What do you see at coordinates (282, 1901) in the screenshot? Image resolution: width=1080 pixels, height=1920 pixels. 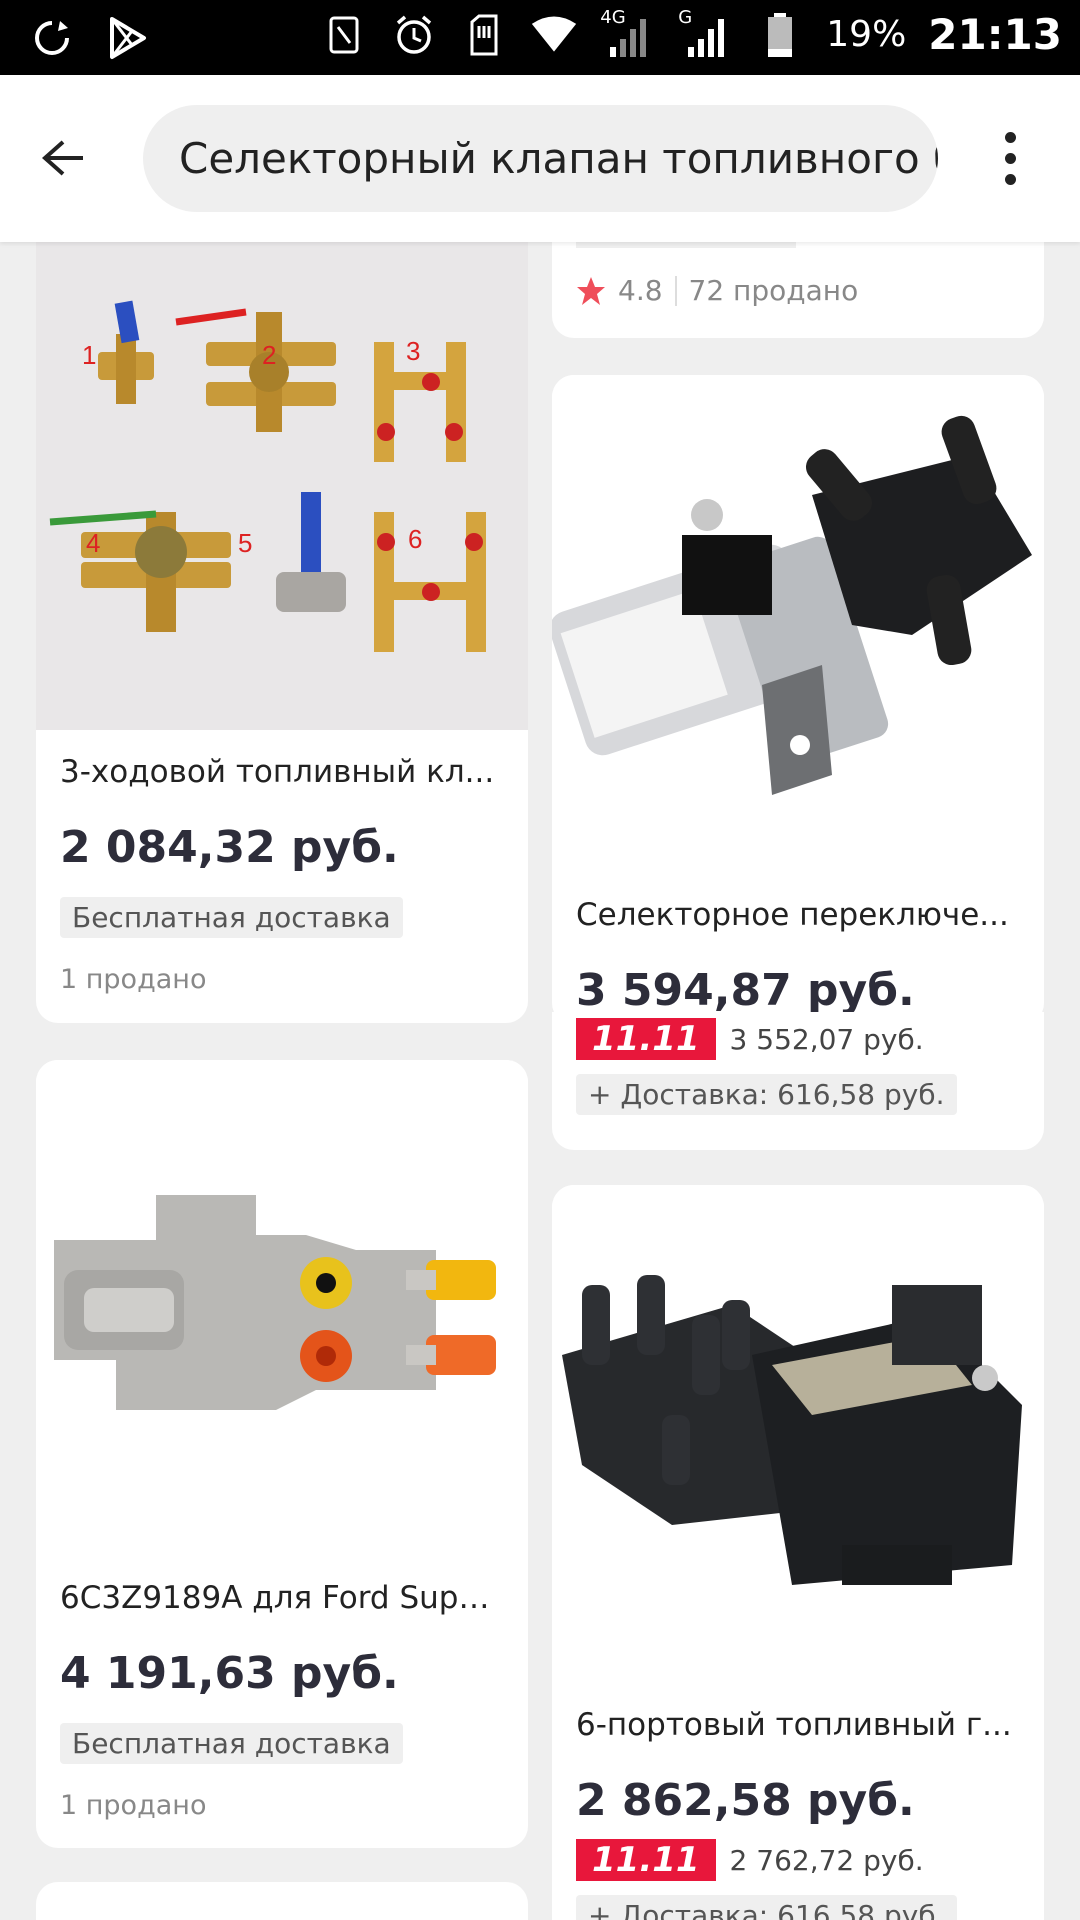 I see `product-card` at bounding box center [282, 1901].